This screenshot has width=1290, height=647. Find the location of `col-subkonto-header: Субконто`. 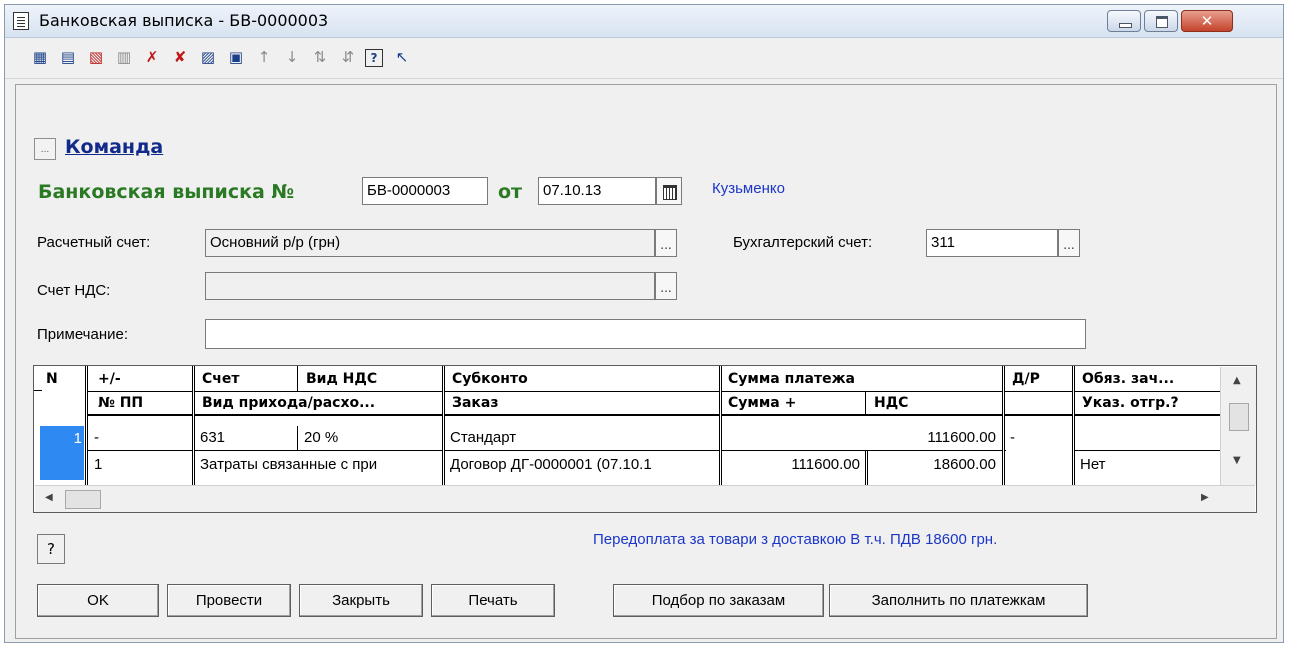

col-subkonto-header: Субконто is located at coordinates (583, 379).